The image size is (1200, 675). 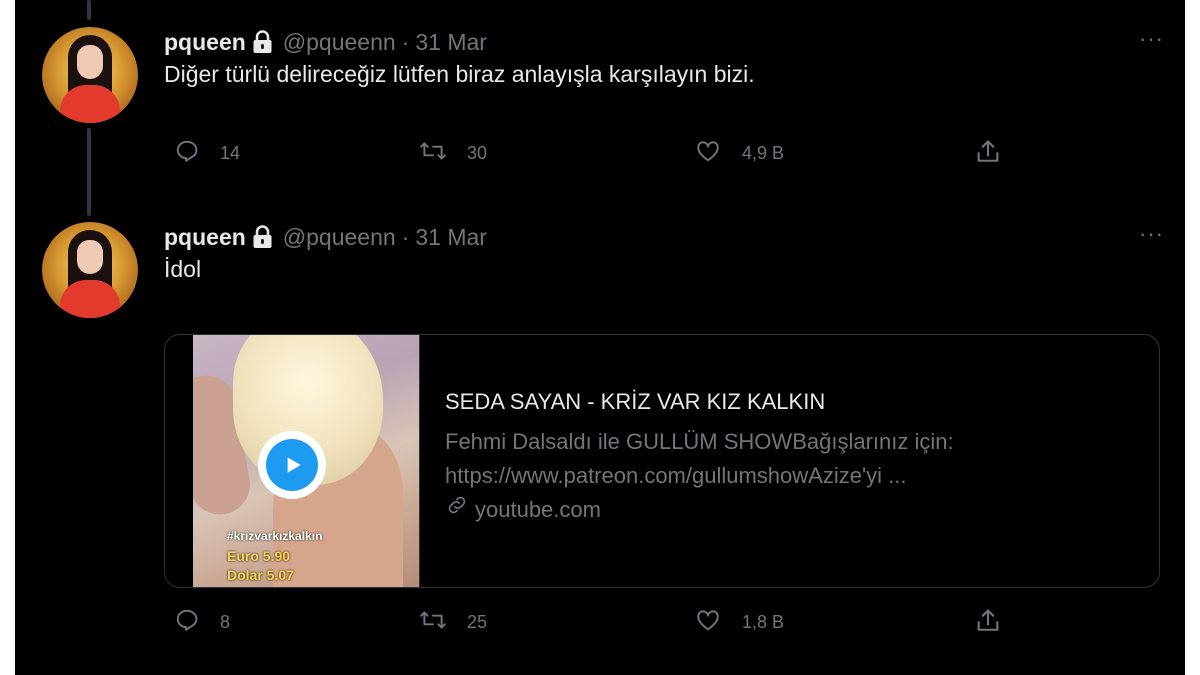 I want to click on card-domain: youtube.com, so click(x=790, y=510).